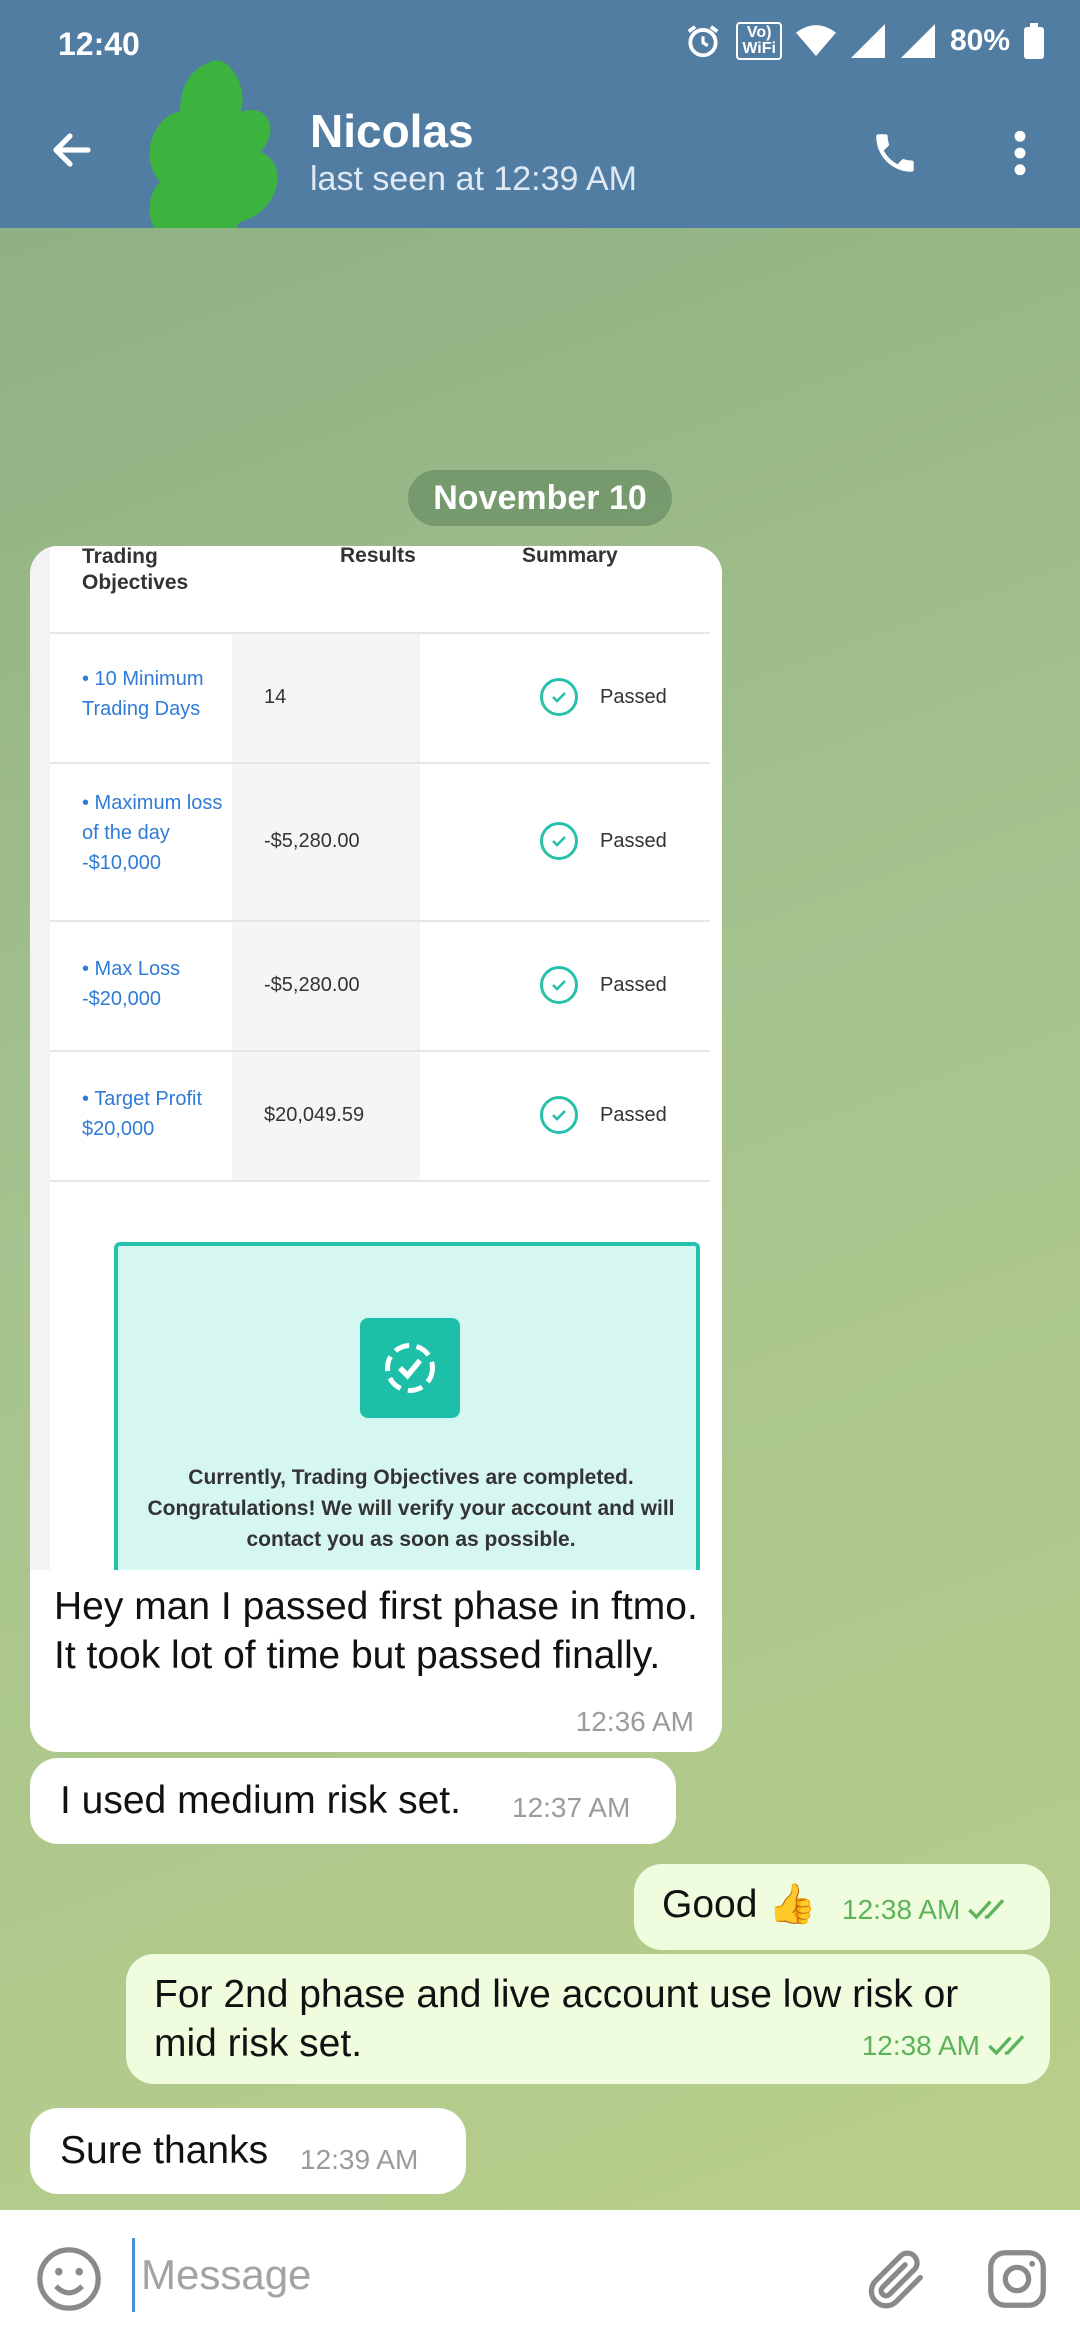  What do you see at coordinates (152, 833) in the screenshot?
I see `objective-cell: • Maximum loss of the day -$10,000` at bounding box center [152, 833].